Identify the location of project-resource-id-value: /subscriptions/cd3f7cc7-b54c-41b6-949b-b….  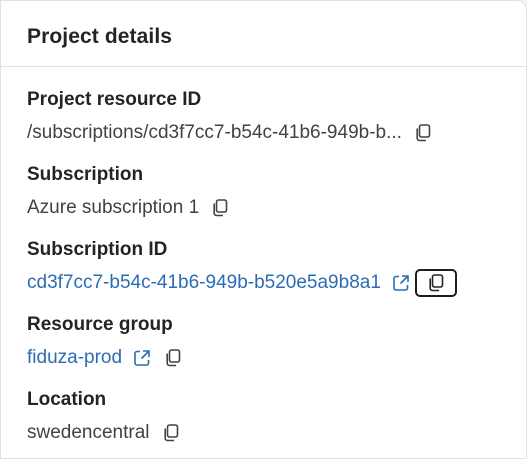
(214, 132).